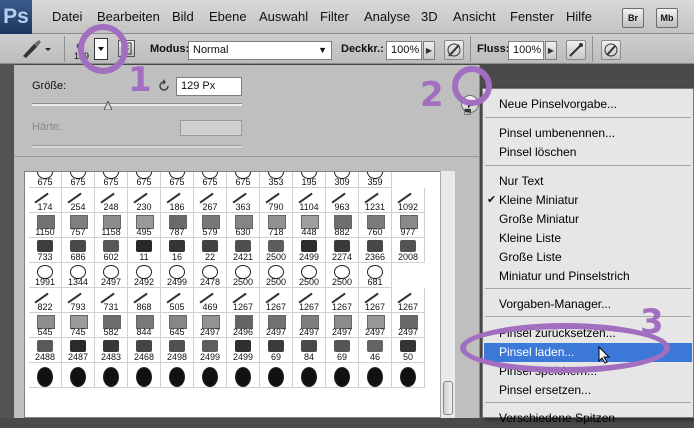  Describe the element at coordinates (611, 50) in the screenshot. I see `pressure-size-icon` at that location.